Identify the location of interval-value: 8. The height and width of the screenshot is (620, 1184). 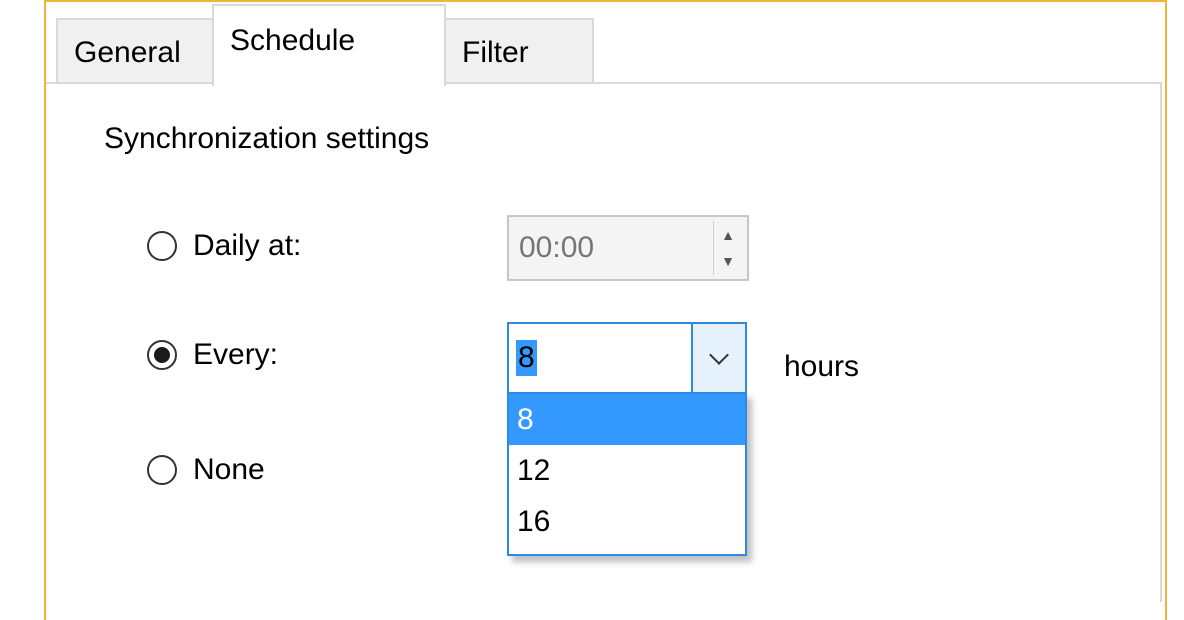
(526, 358).